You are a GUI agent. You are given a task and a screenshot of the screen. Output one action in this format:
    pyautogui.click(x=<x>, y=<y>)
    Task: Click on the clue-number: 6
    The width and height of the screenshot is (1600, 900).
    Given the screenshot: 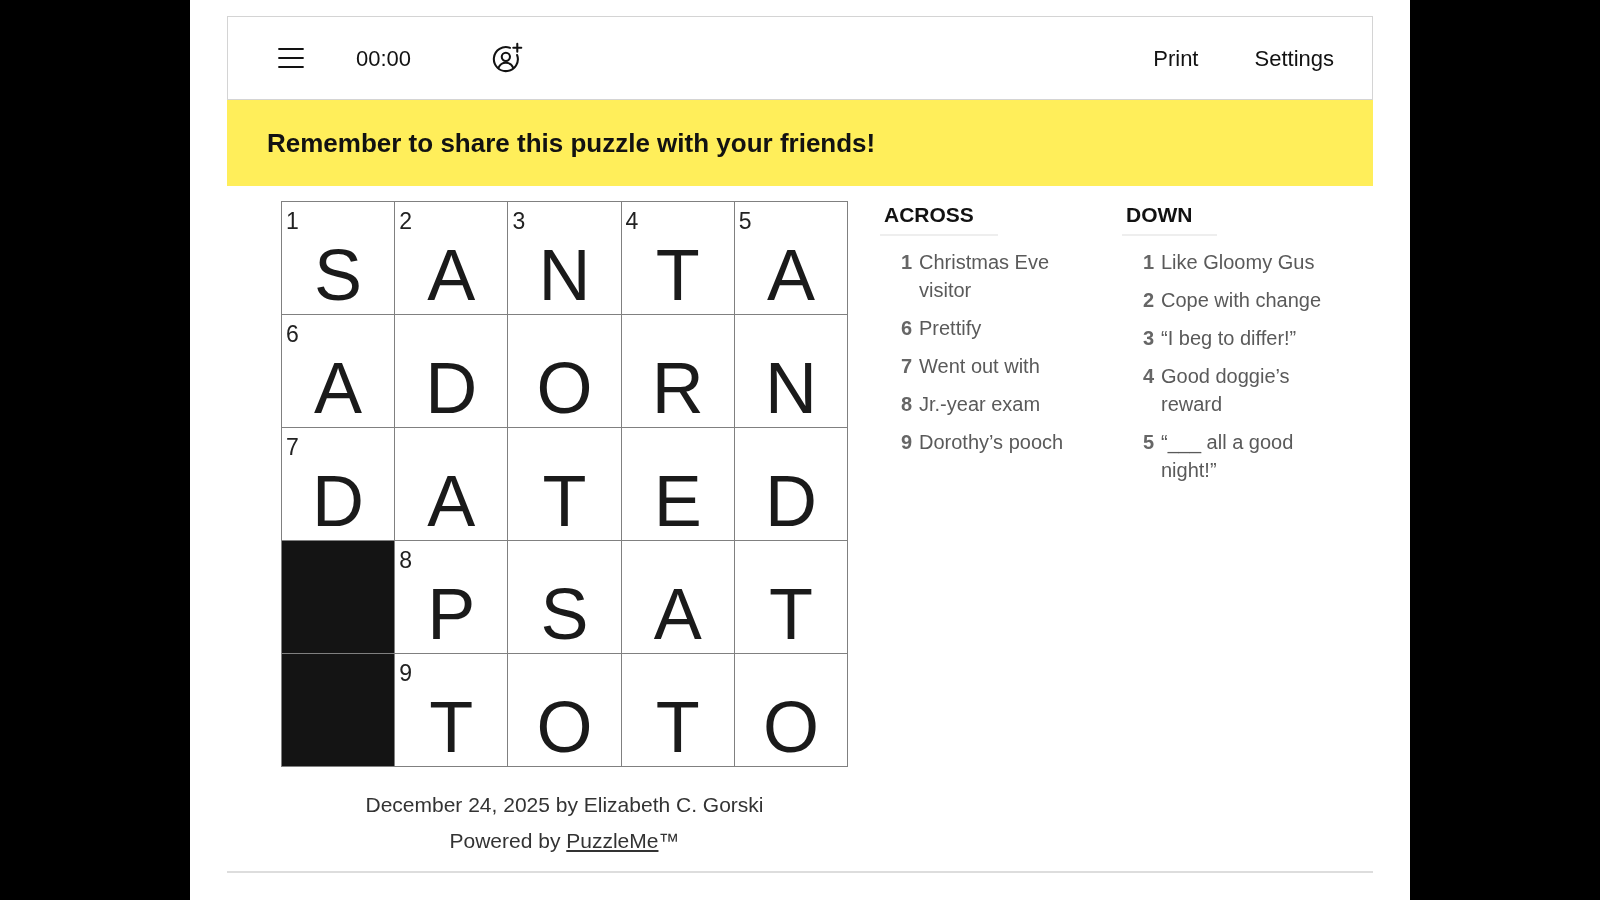 What is the action you would take?
    pyautogui.click(x=292, y=334)
    